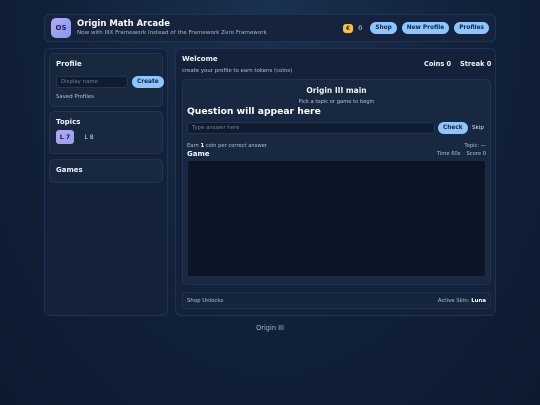  Describe the element at coordinates (448, 154) in the screenshot. I see `time-stat: Time 60s` at that location.